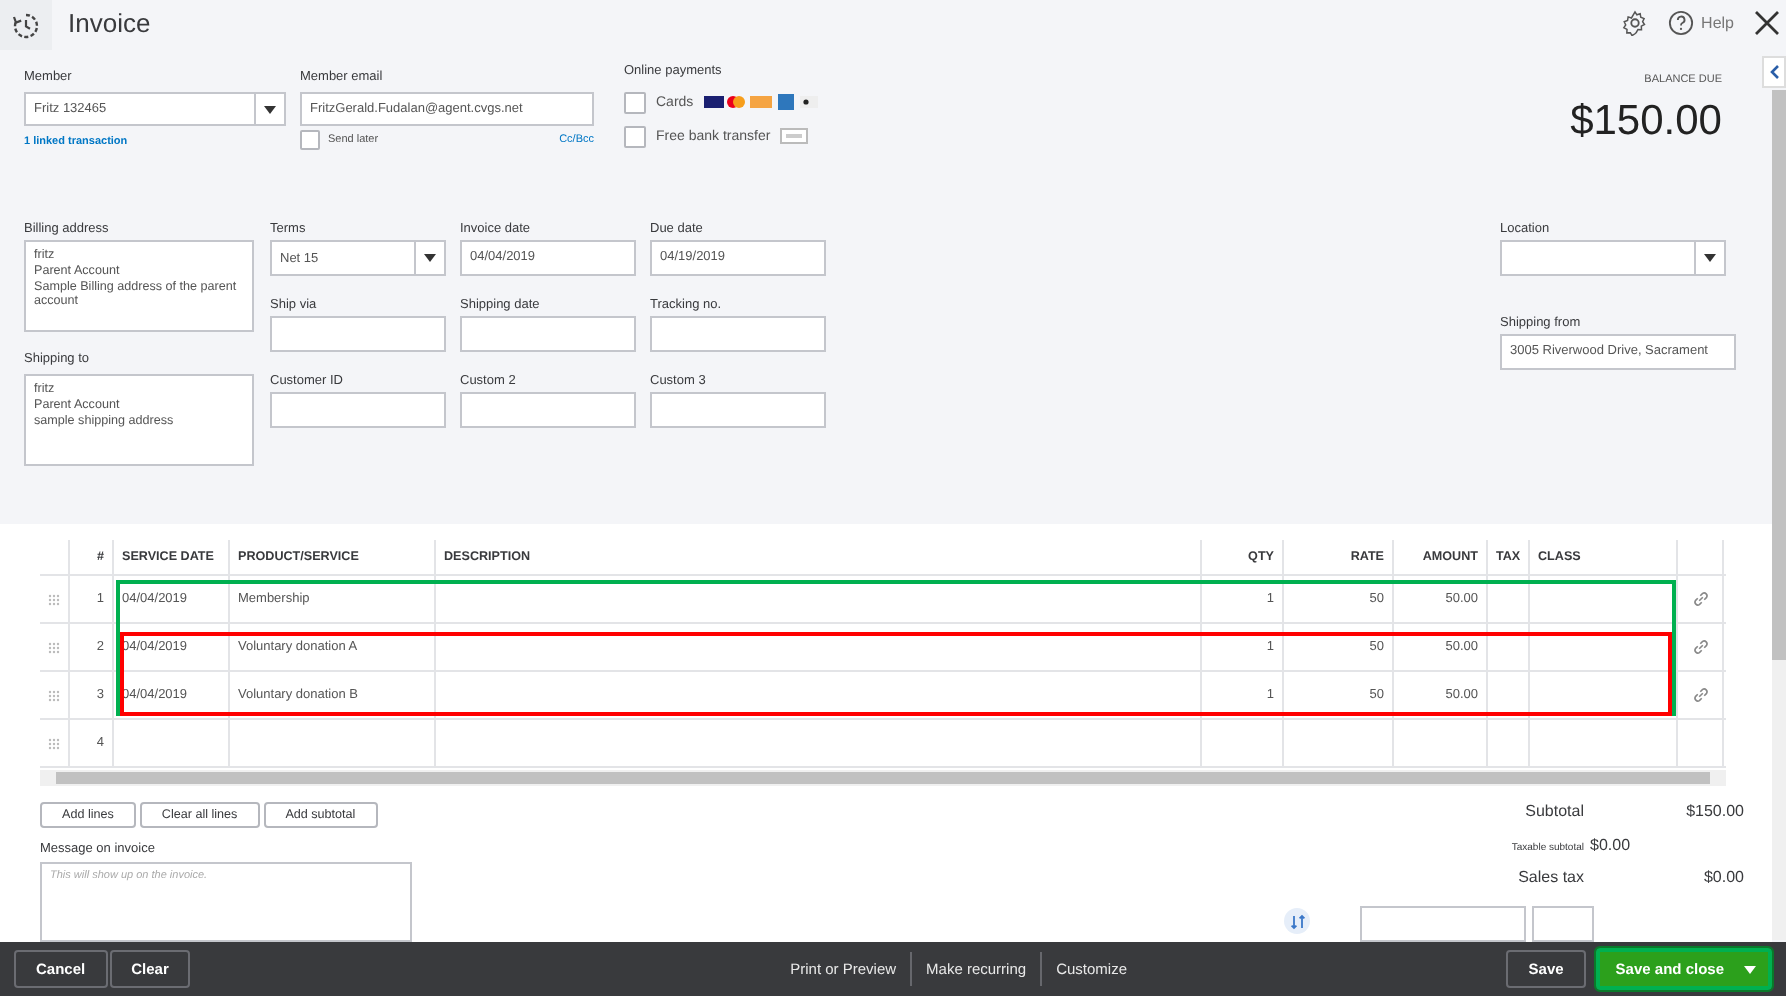 Image resolution: width=1786 pixels, height=996 pixels. Describe the element at coordinates (1680, 22) in the screenshot. I see `help-icon` at that location.